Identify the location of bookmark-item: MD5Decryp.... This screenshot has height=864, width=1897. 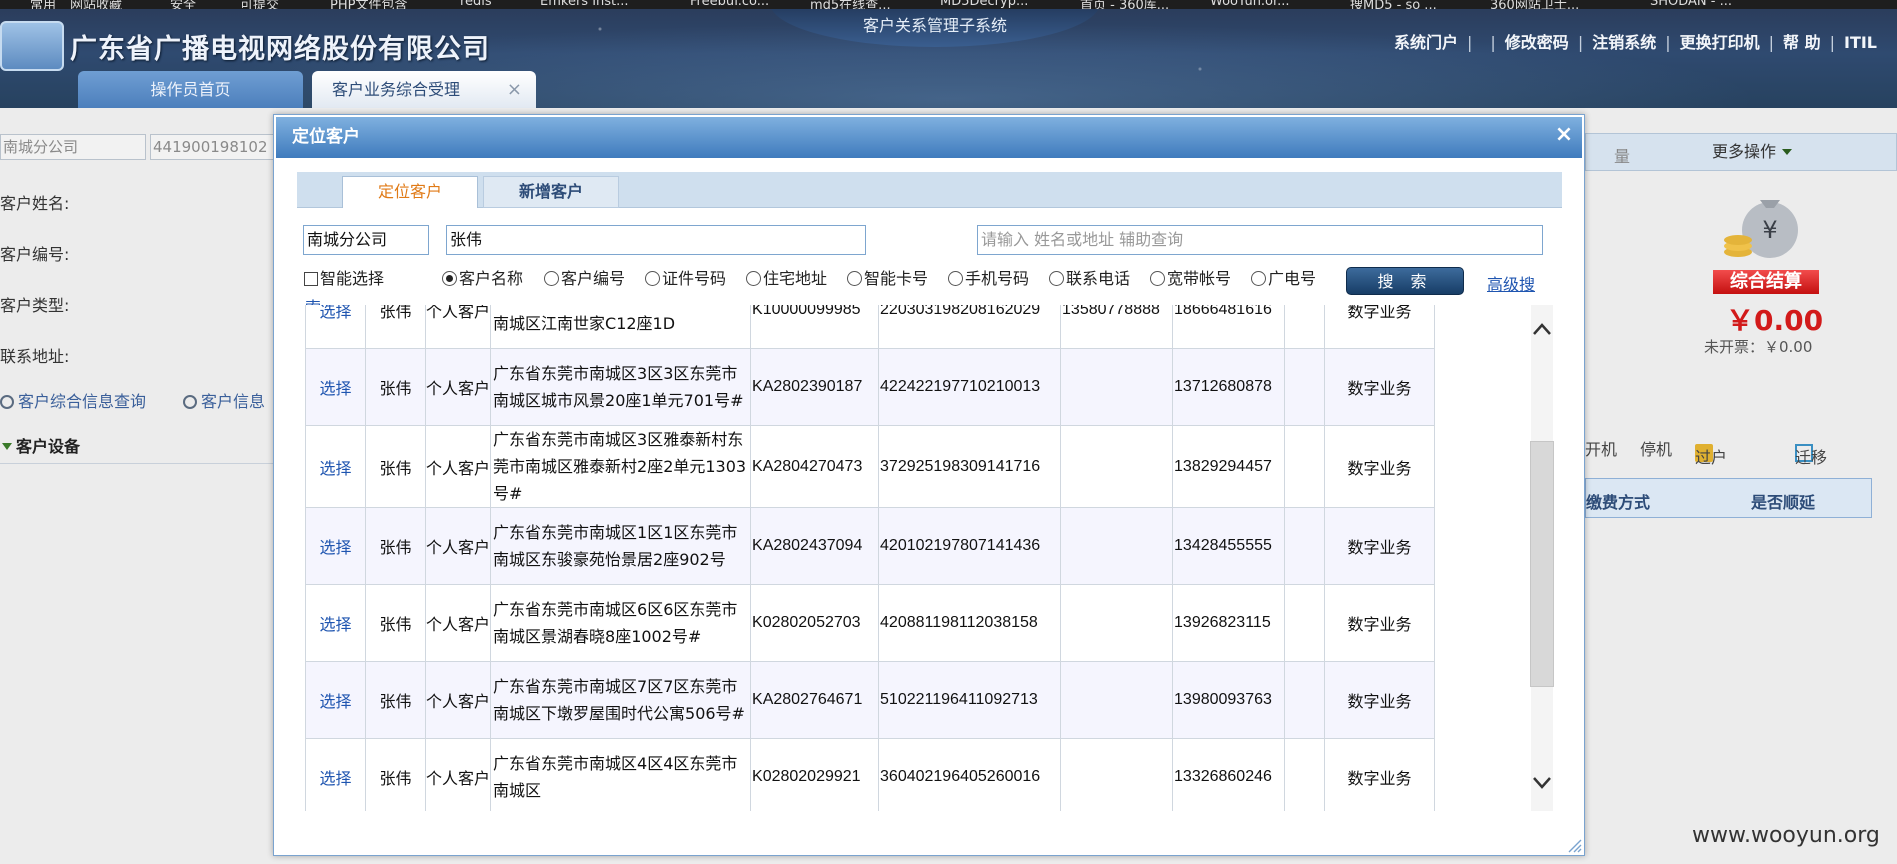
(984, 4).